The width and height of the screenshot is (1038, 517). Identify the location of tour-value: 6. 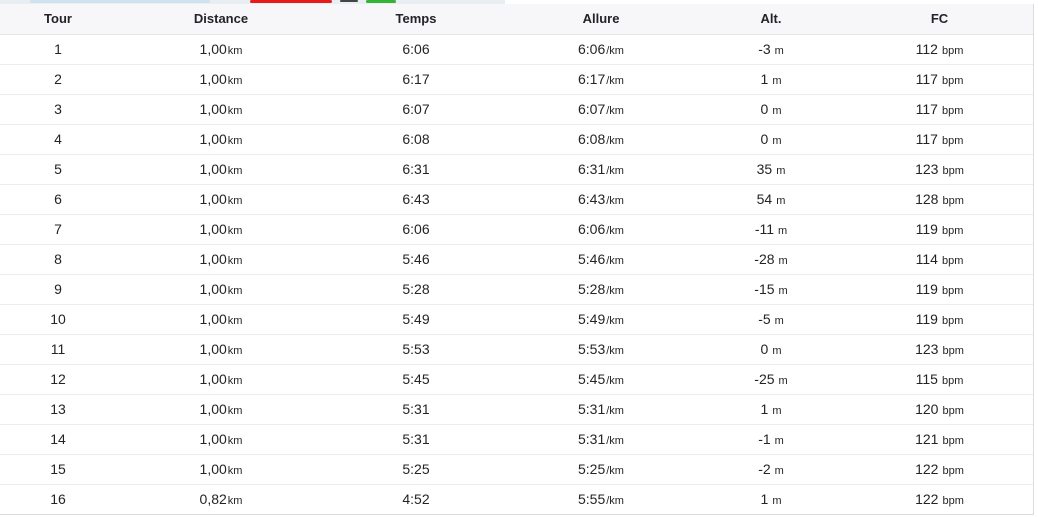
(58, 199).